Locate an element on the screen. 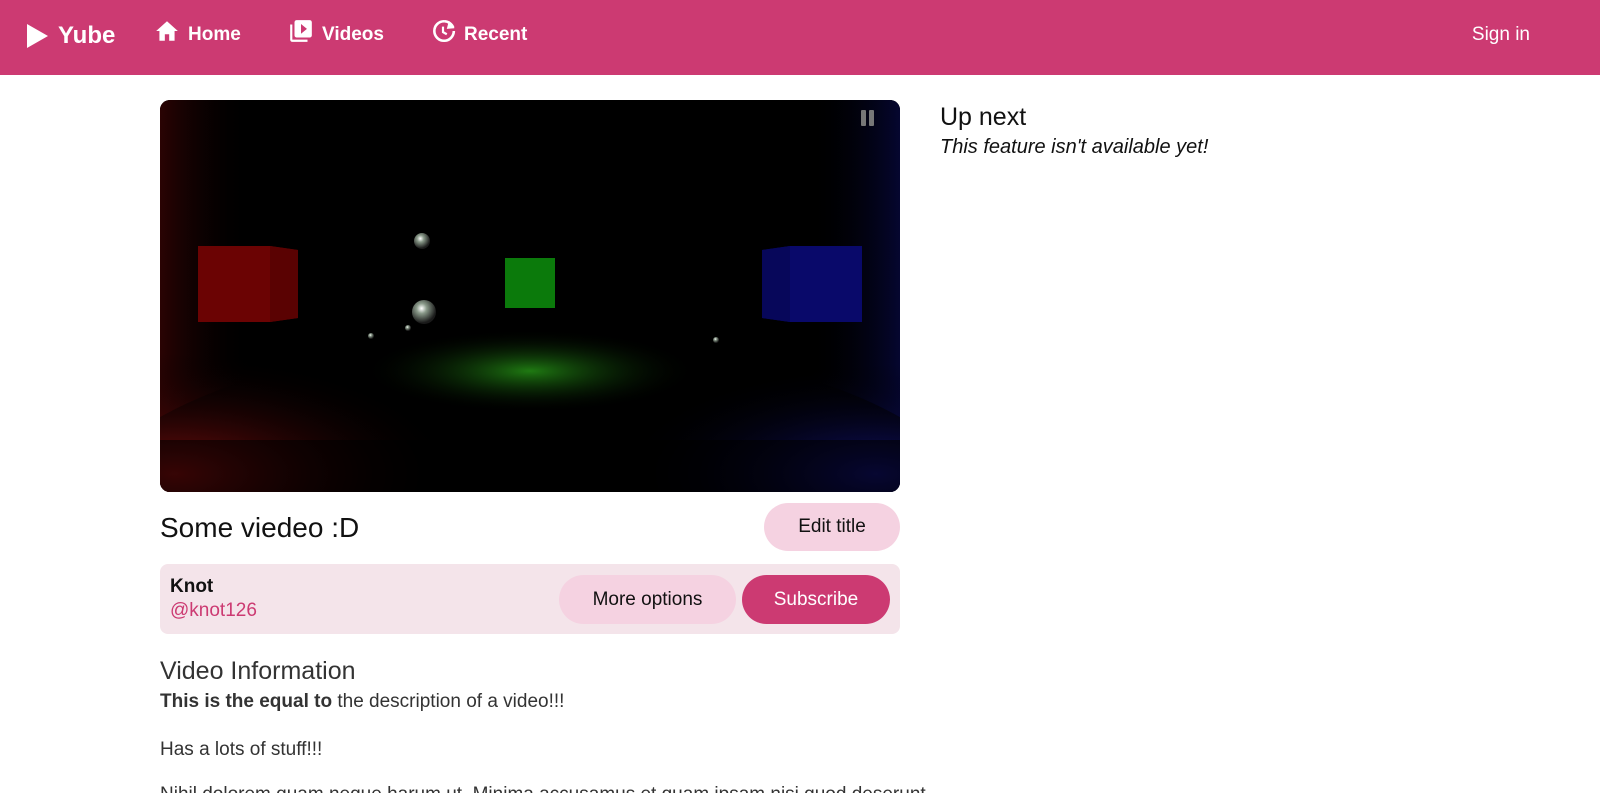 Image resolution: width=1600 pixels, height=793 pixels. home-icon is located at coordinates (167, 31).